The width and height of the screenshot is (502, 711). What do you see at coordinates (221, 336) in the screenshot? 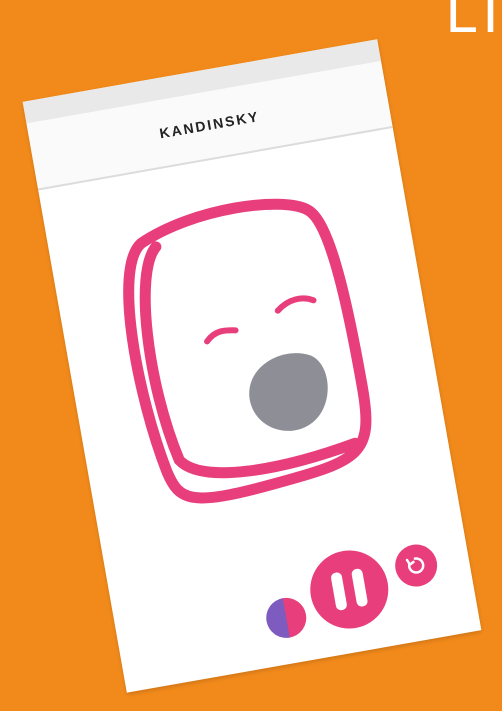
I see `left-eye` at bounding box center [221, 336].